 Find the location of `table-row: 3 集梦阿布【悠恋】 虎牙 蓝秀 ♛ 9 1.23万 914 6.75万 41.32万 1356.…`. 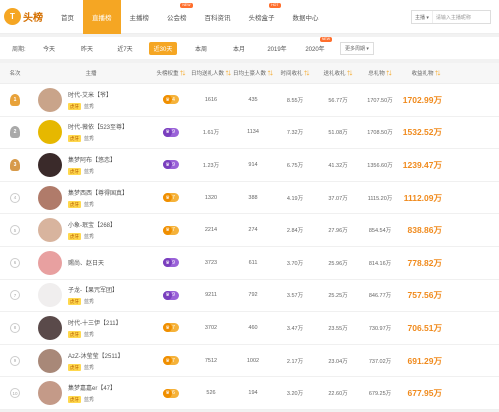

table-row: 3 集梦阿布【悠恋】 虎牙 蓝秀 ♛ 9 1.23万 914 6.75万 41.32万 1356.… is located at coordinates (249, 165).